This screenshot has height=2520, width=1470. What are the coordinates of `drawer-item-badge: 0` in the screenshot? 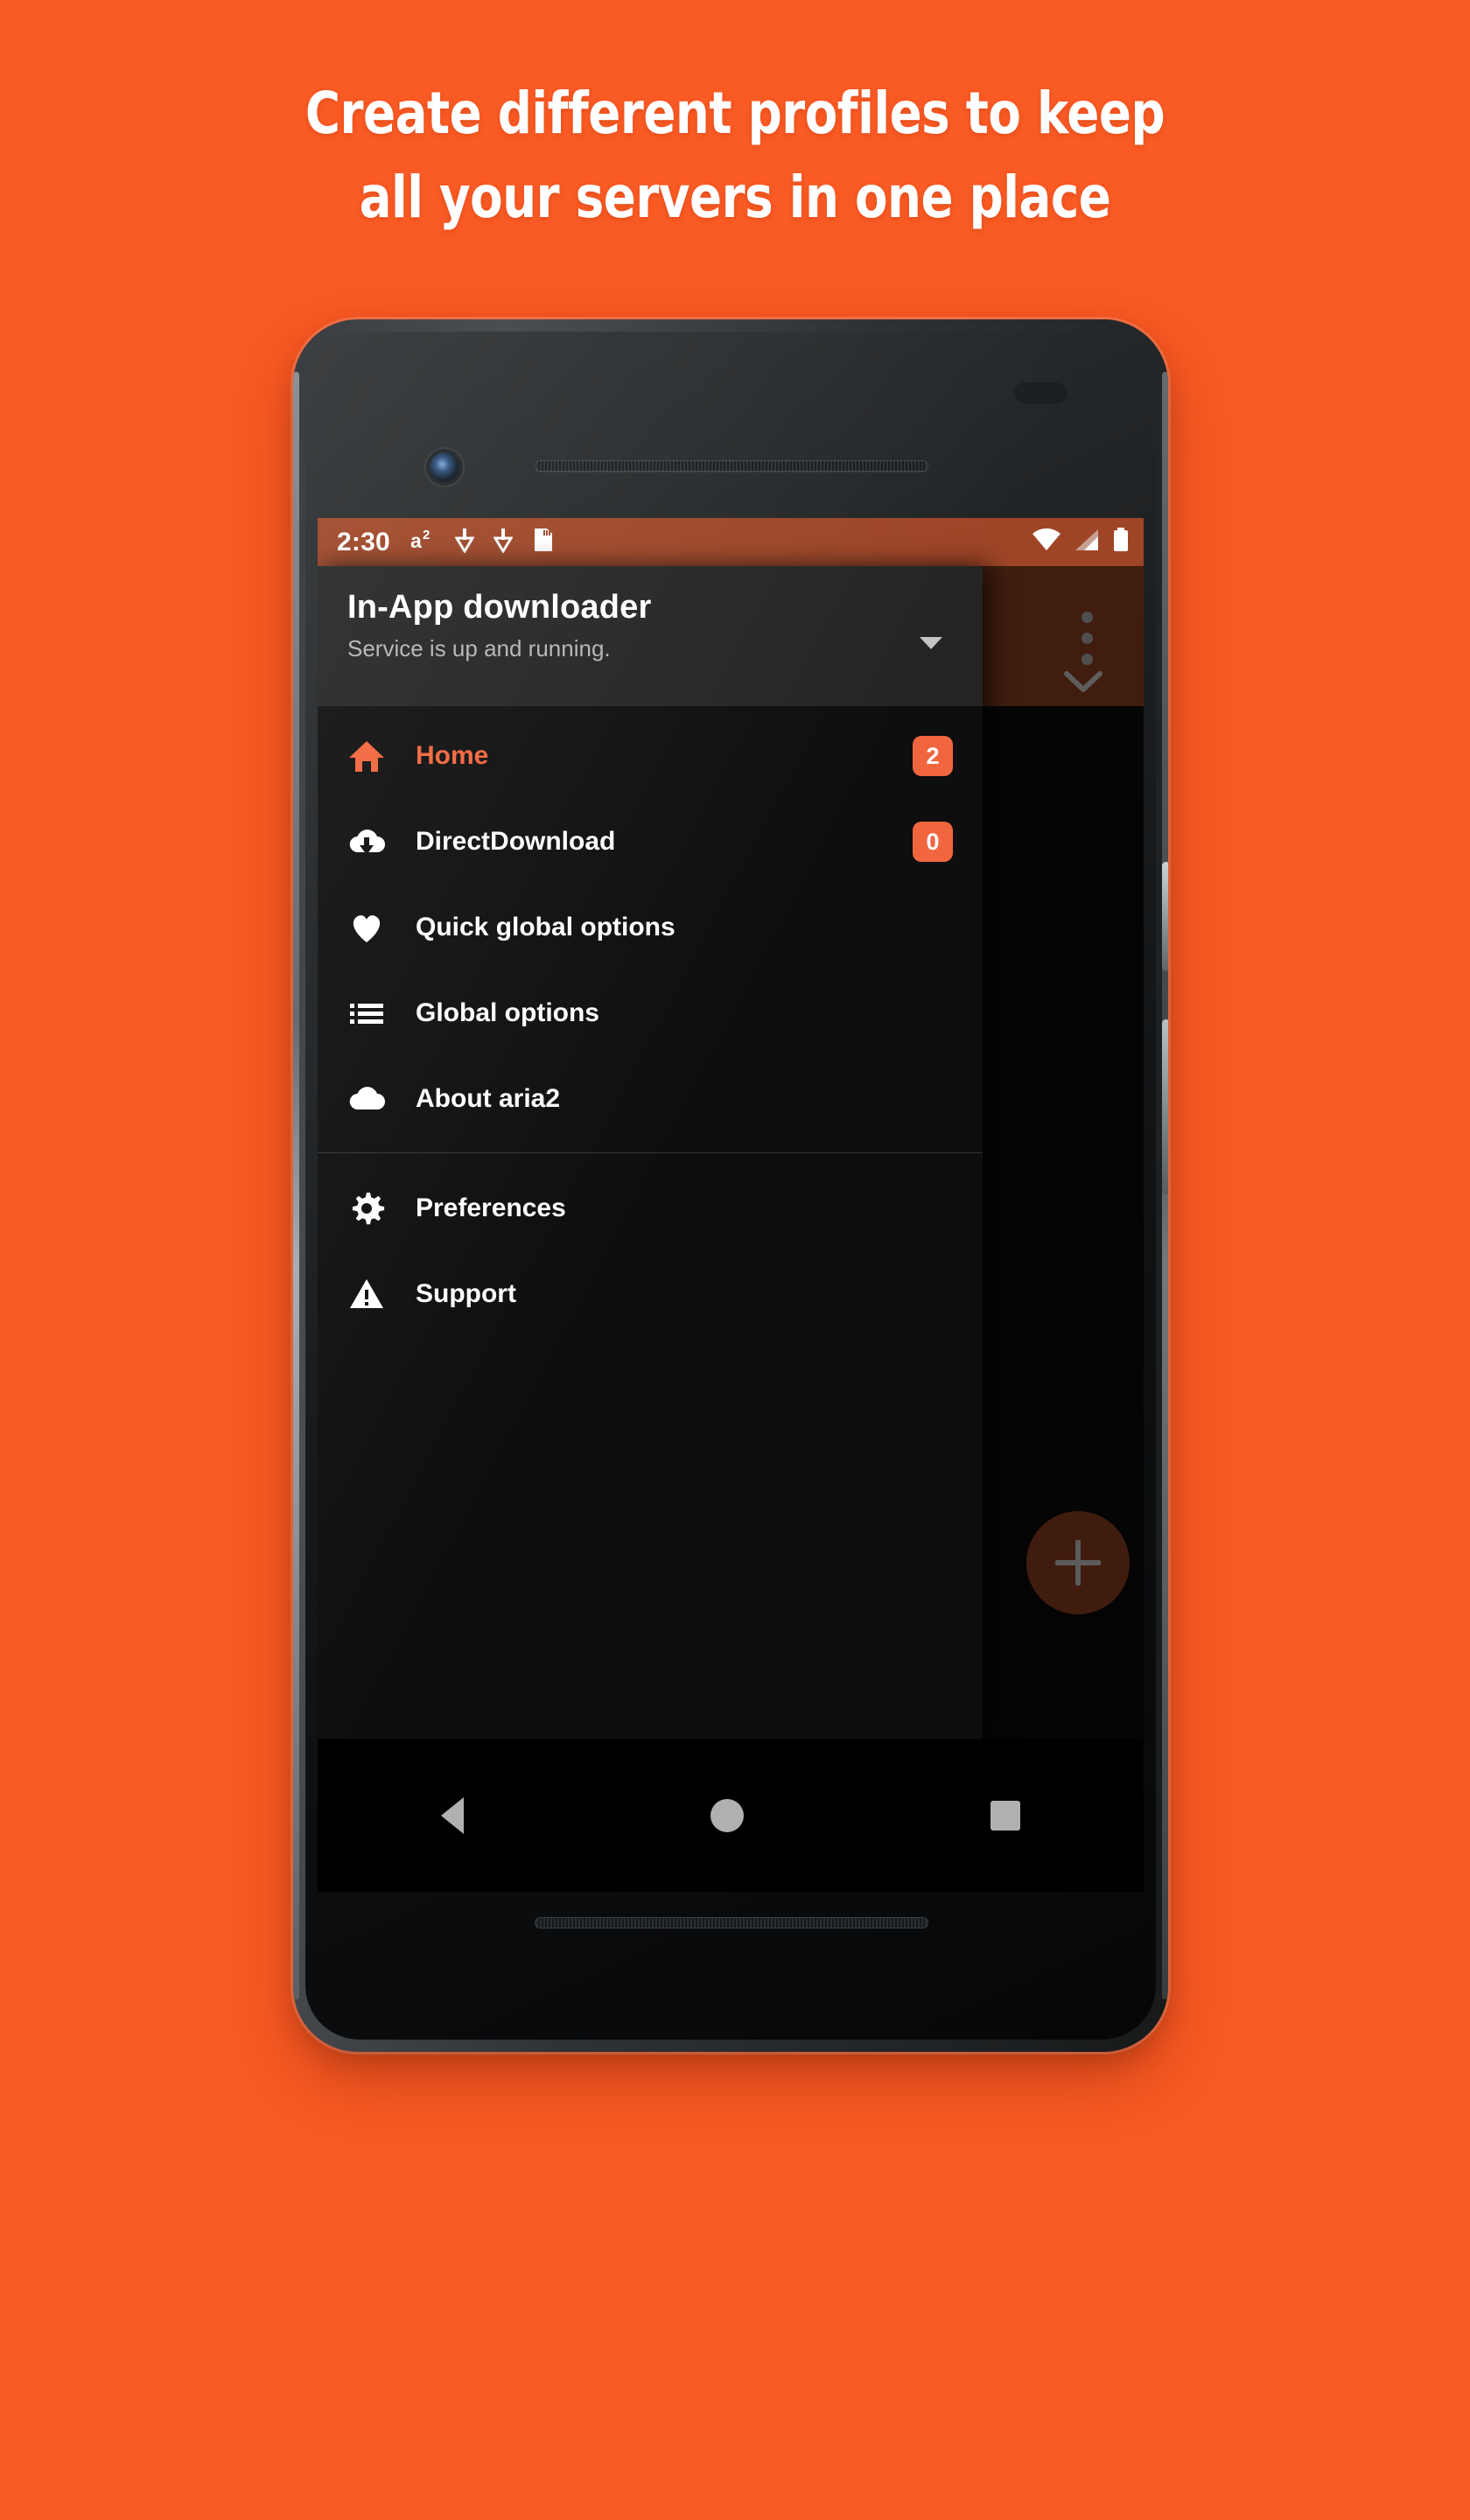 It's located at (933, 842).